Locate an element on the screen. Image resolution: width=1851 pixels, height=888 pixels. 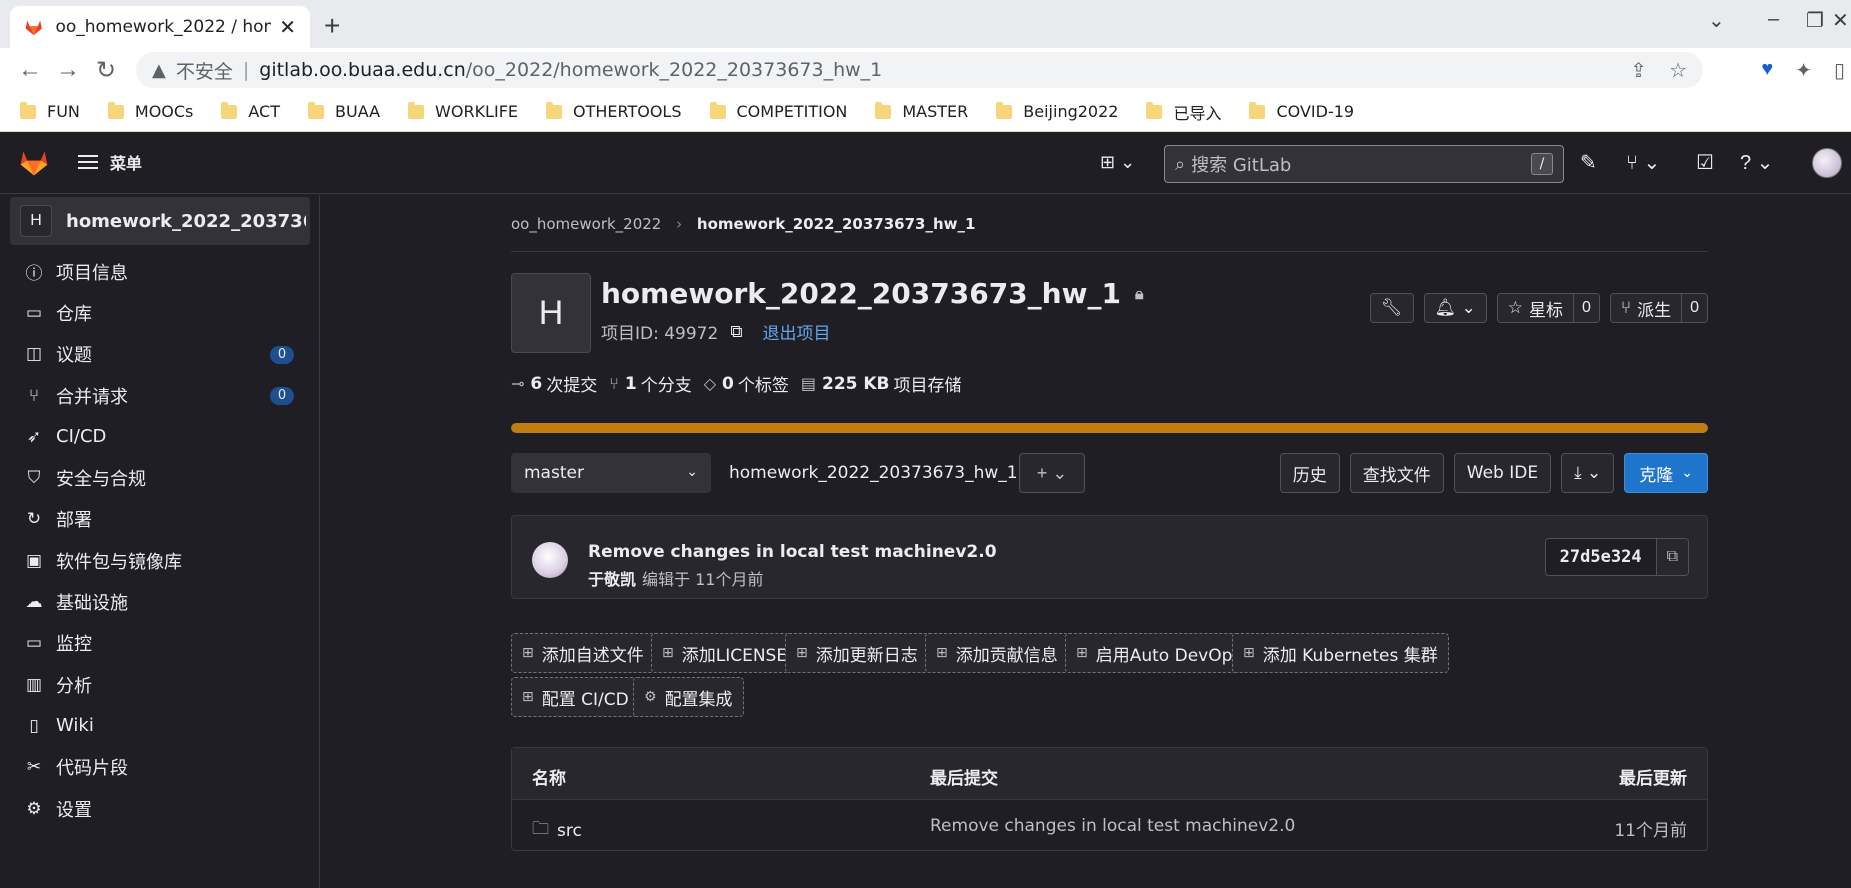
sidebar-item-4: ⑂ 合并请求 0 is located at coordinates (160, 395).